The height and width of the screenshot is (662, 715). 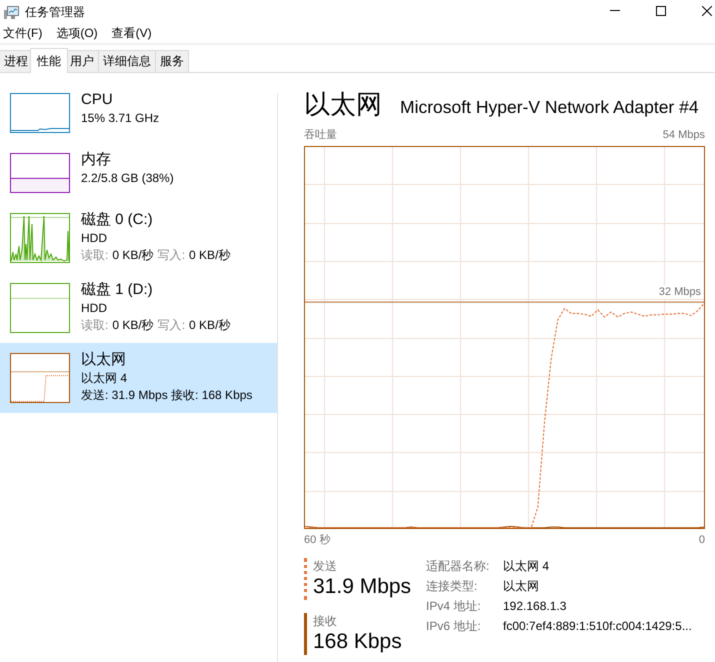 I want to click on time-axis-label: 60 秒, so click(x=317, y=540).